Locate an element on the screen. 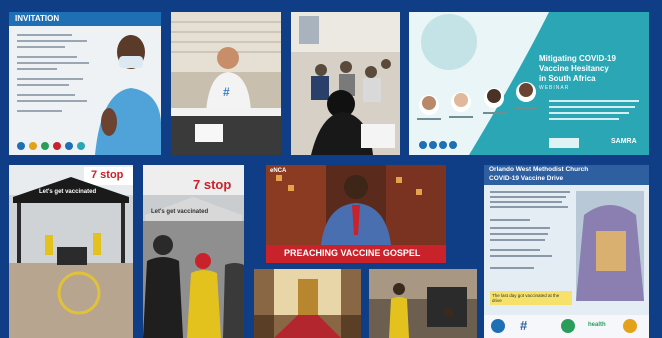 This screenshot has width=662, height=338. store-sign-left: 7 stop is located at coordinates (107, 175).